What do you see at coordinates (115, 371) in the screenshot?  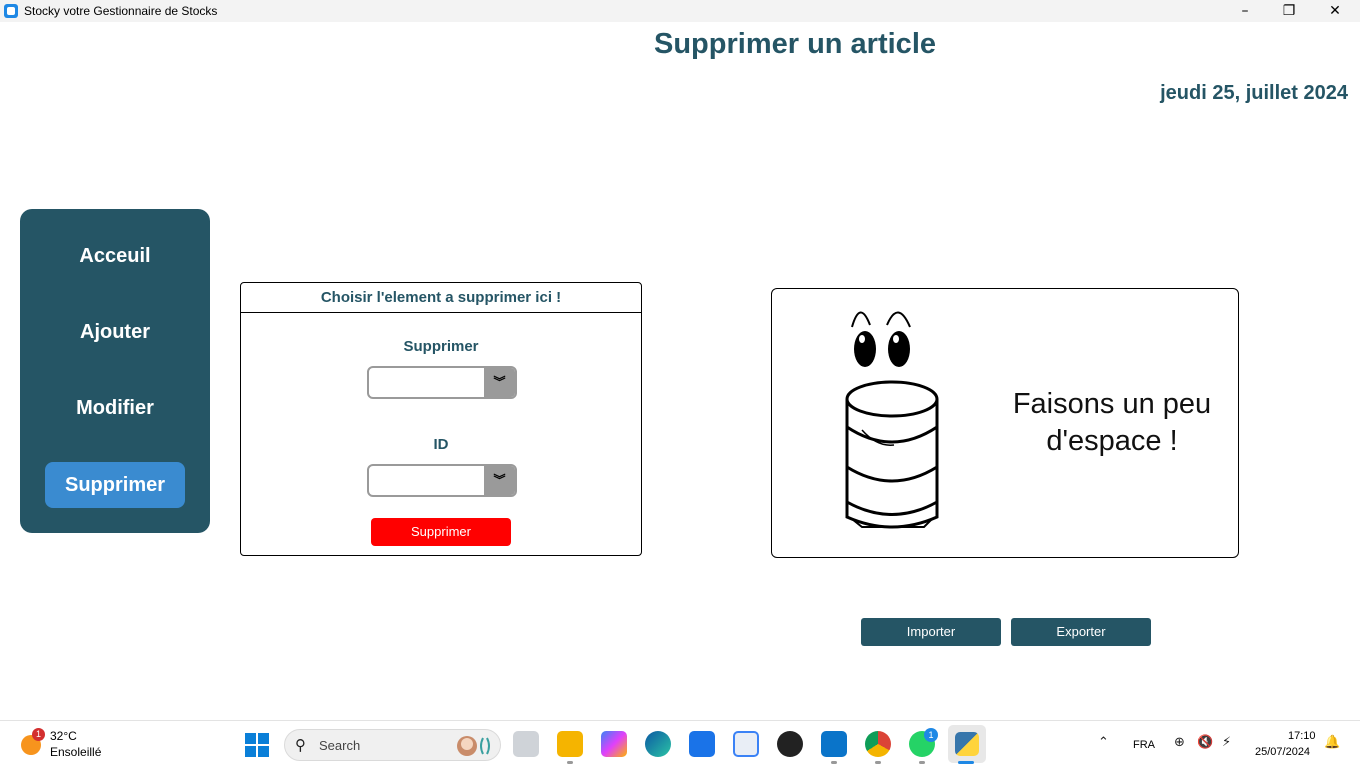 I see `sidebar-nav: Acceuil Ajouter Modifier Supprimer` at bounding box center [115, 371].